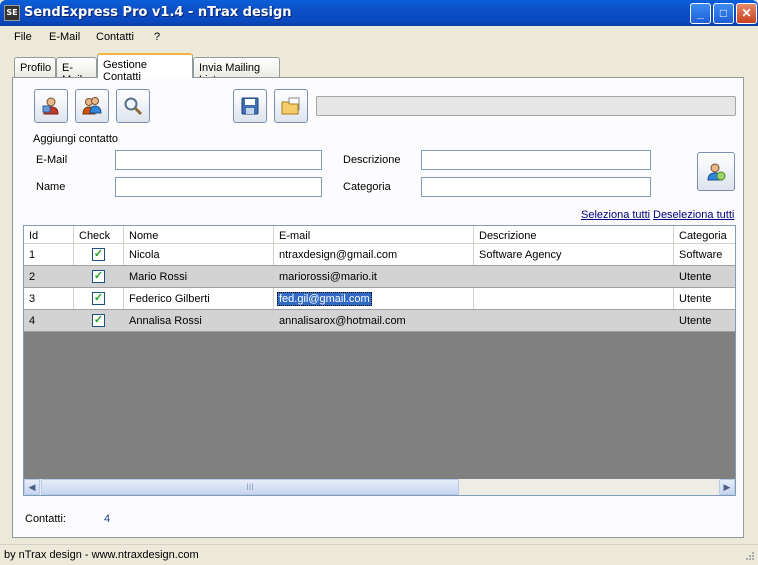  Describe the element at coordinates (536, 187) in the screenshot. I see `category-field` at that location.